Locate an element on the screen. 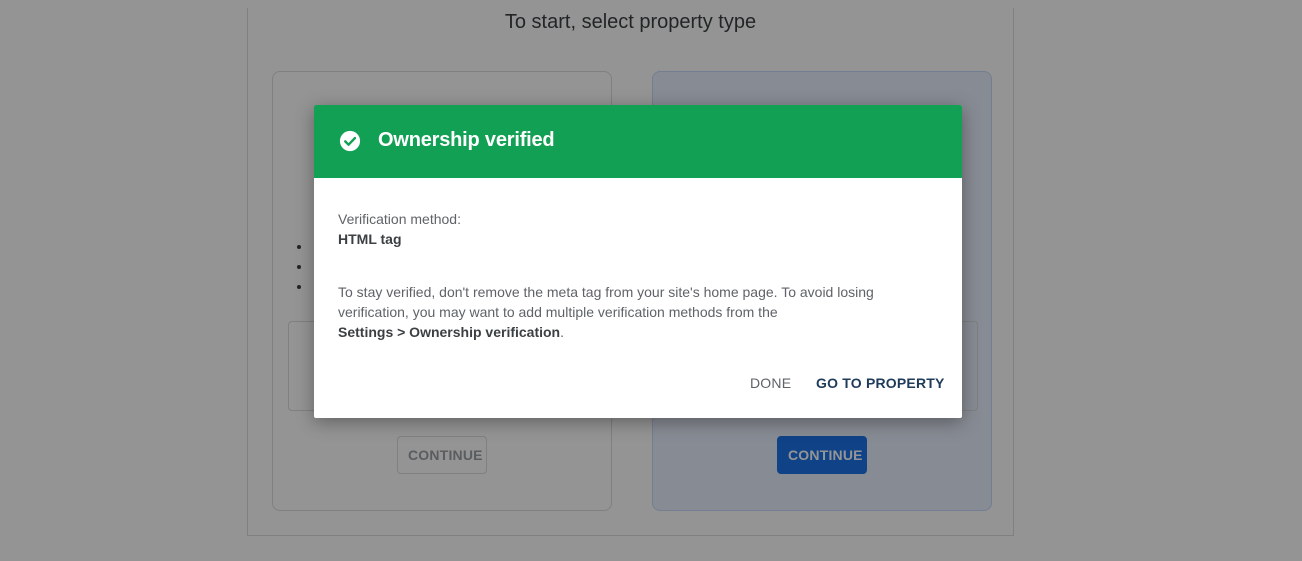  settings-path-text: Settings > Ownership verification is located at coordinates (449, 332).